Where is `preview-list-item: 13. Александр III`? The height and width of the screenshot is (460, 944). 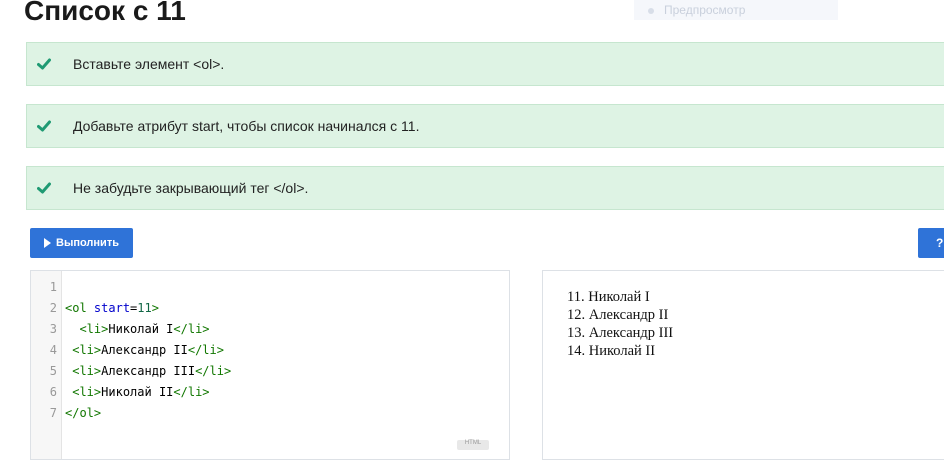
preview-list-item: 13. Александр III is located at coordinates (620, 333).